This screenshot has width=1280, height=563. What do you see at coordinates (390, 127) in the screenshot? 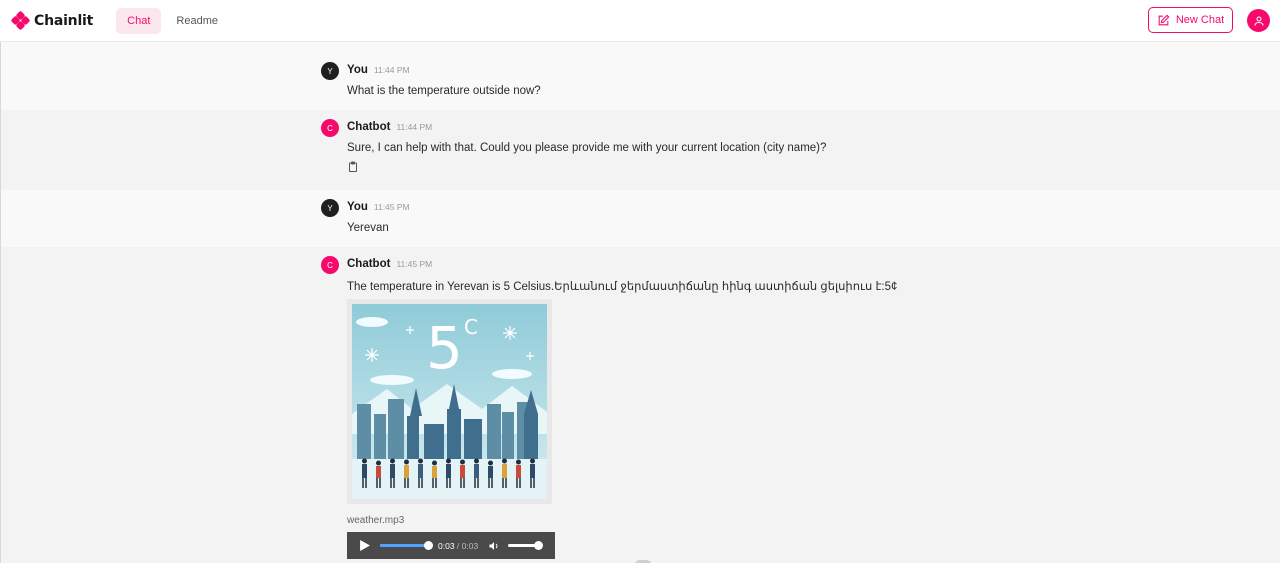
I see `message-author: Chatbot 11:44 PM` at bounding box center [390, 127].